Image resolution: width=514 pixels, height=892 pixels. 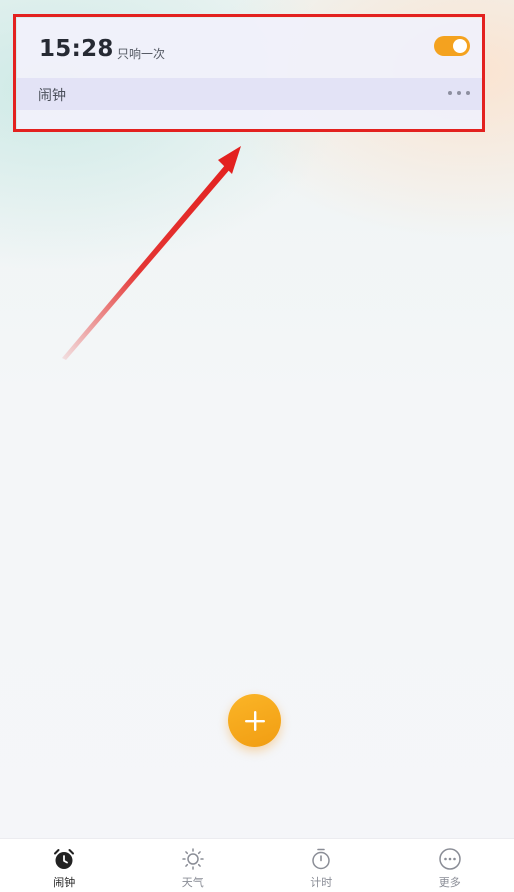 What do you see at coordinates (64, 859) in the screenshot?
I see `alarm-clock-icon` at bounding box center [64, 859].